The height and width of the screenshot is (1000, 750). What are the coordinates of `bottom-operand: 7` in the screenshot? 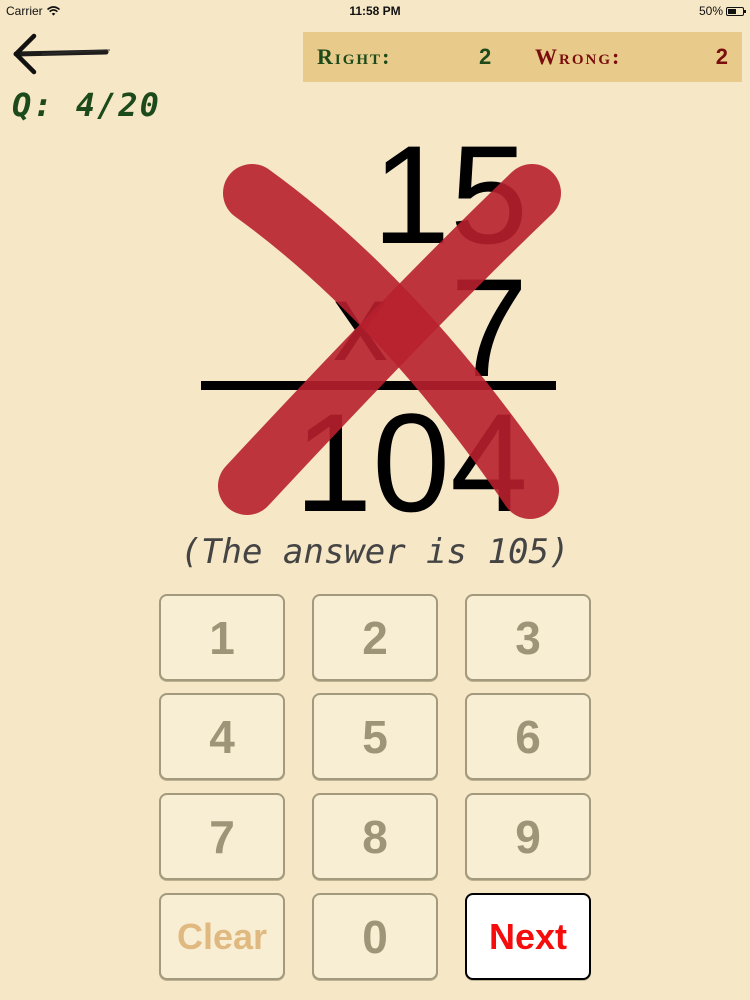 It's located at (489, 327).